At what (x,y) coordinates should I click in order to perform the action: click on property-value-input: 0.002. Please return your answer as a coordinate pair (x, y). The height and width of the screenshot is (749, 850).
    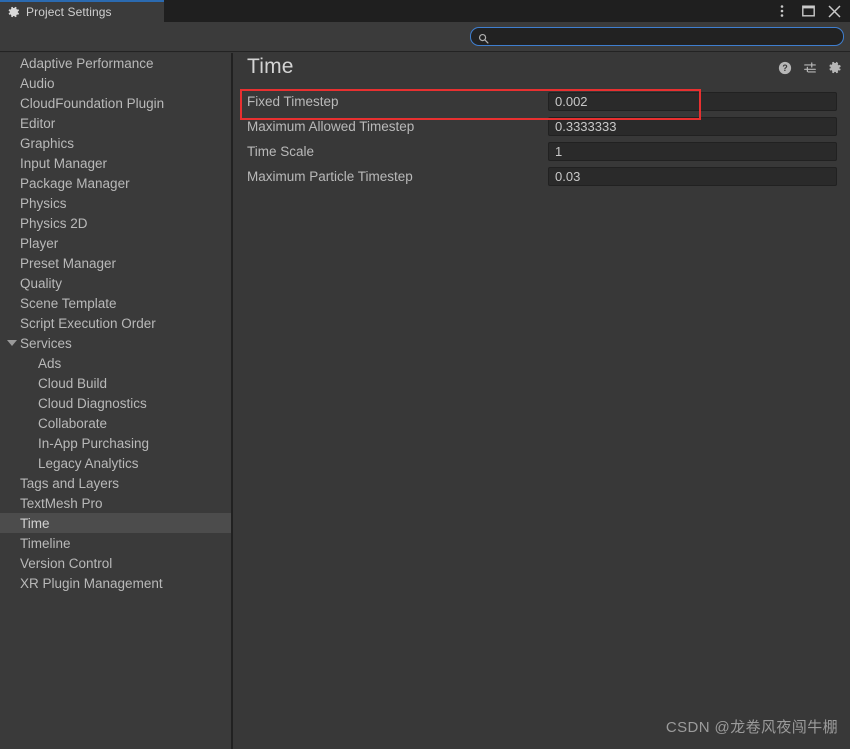
    Looking at the image, I should click on (692, 101).